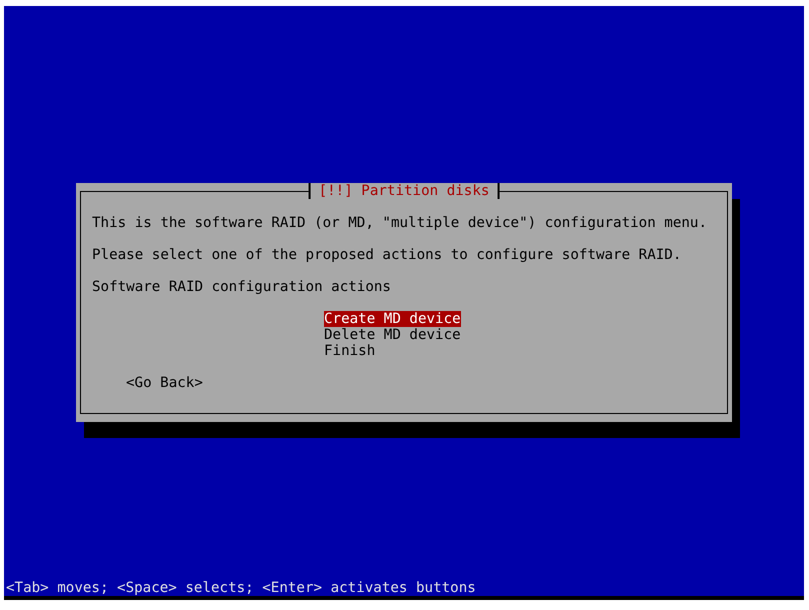  What do you see at coordinates (387, 255) in the screenshot?
I see `dialog-text: Please select one of the proposed actions to configure software RAID.` at bounding box center [387, 255].